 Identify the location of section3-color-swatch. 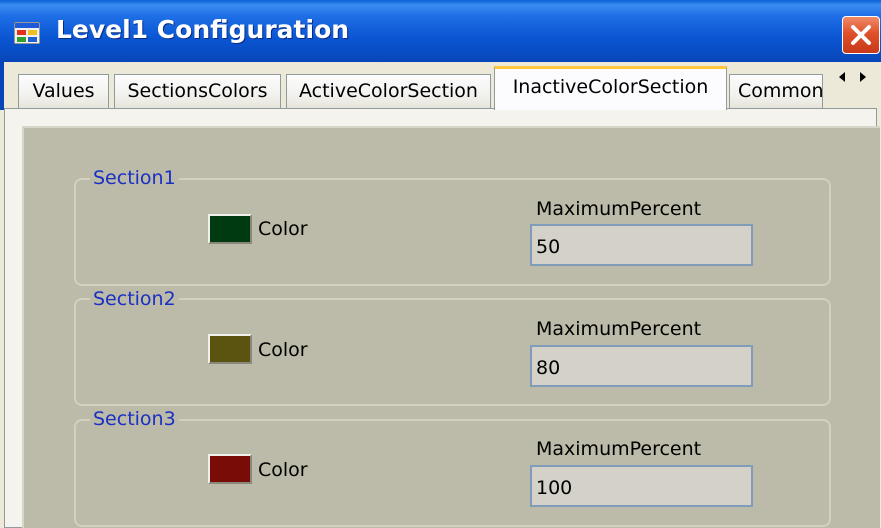
(230, 469).